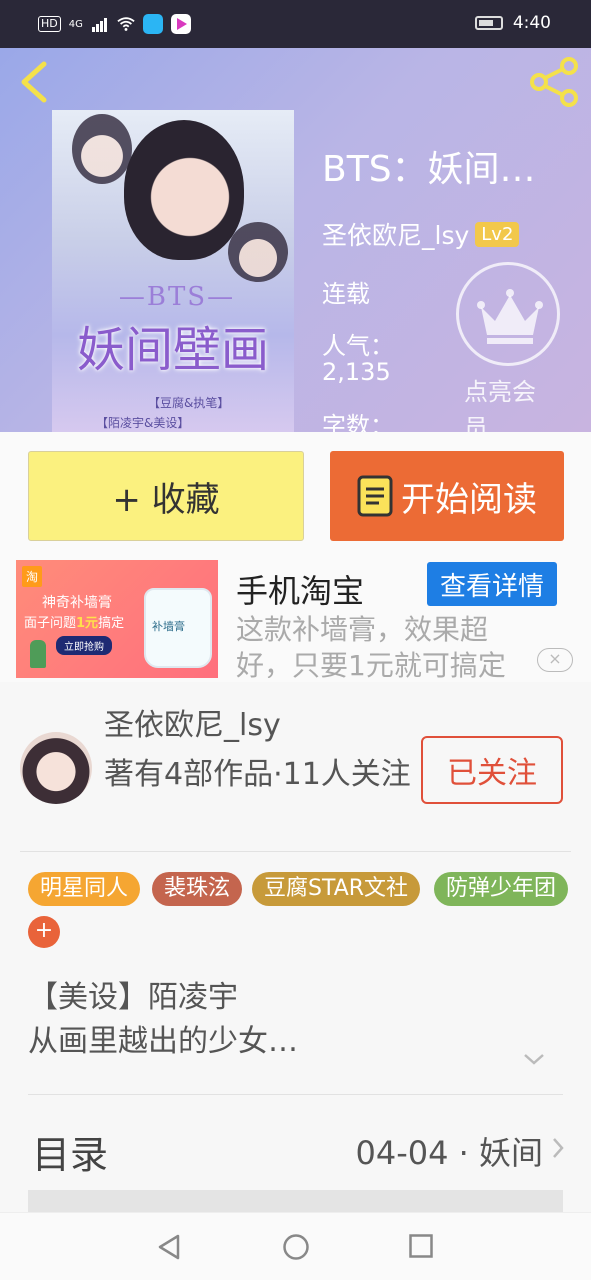 Image resolution: width=591 pixels, height=1280 pixels. Describe the element at coordinates (49, 24) in the screenshot. I see `hd-indicator: HD` at that location.